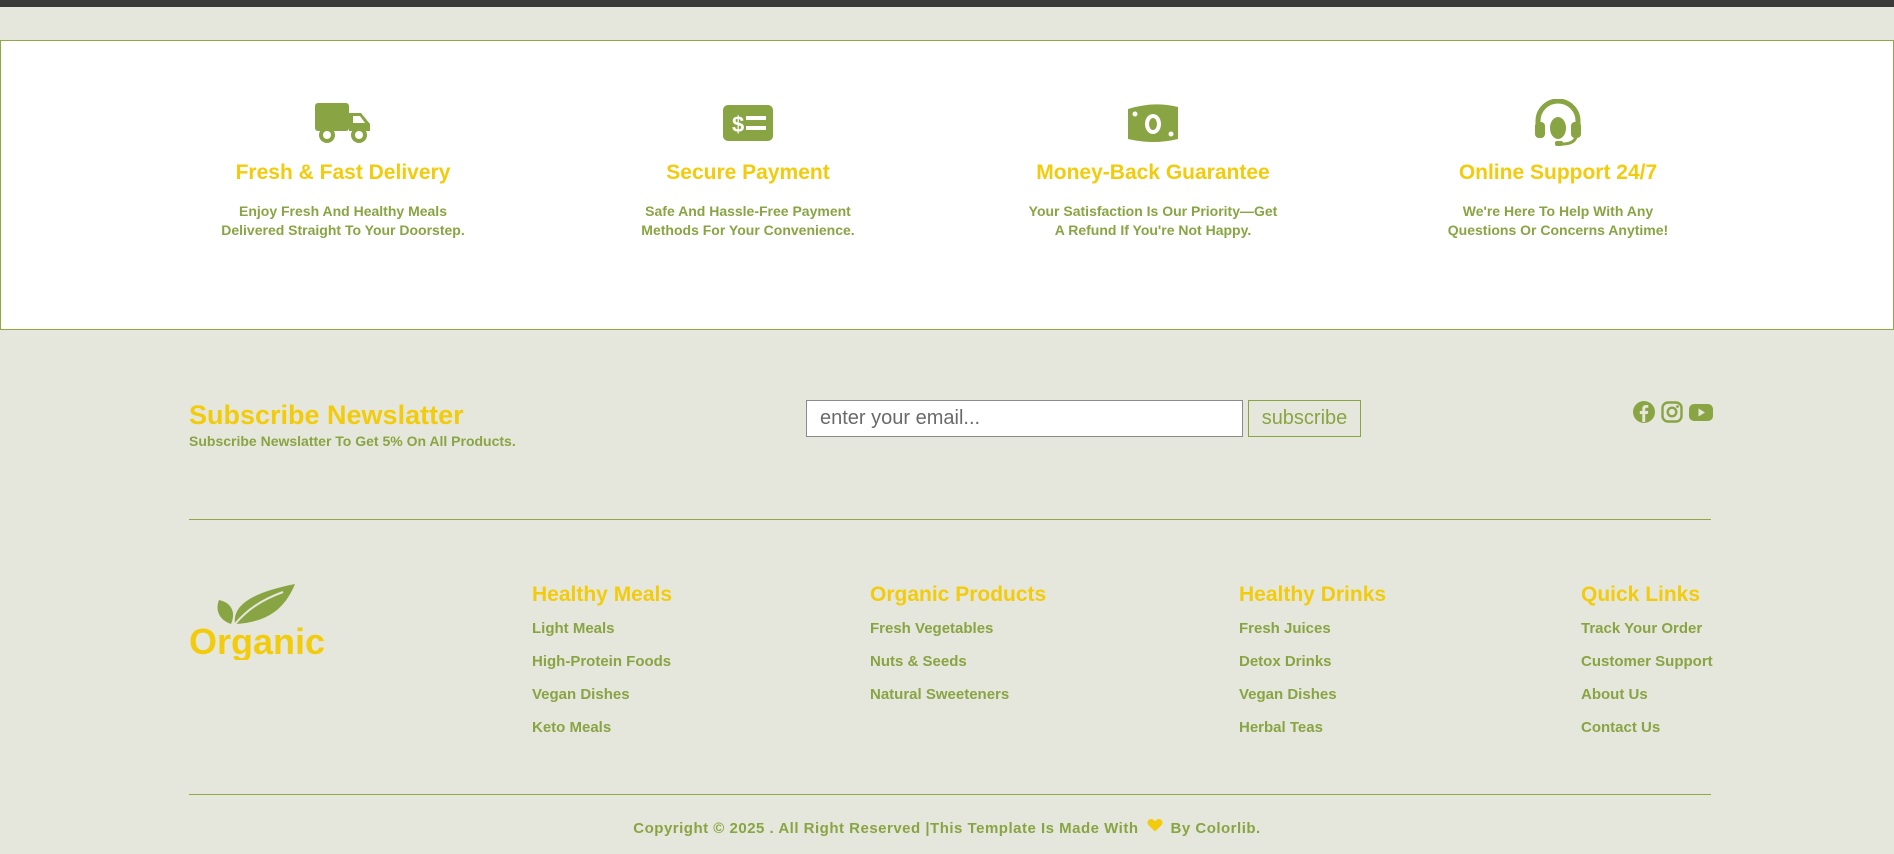  I want to click on footer-link: Fresh Vegetables, so click(958, 635).